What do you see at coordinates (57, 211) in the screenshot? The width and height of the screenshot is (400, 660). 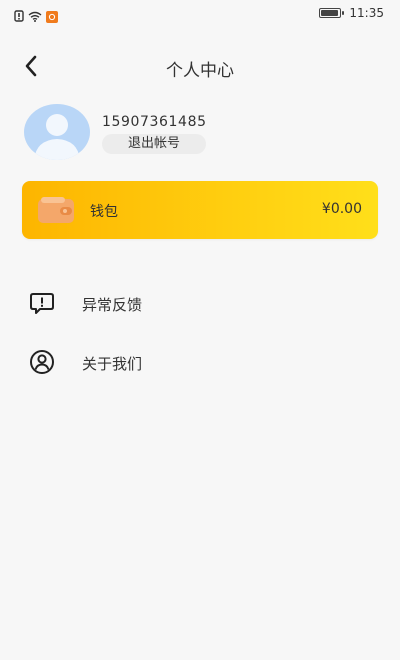 I see `wallet-icon` at bounding box center [57, 211].